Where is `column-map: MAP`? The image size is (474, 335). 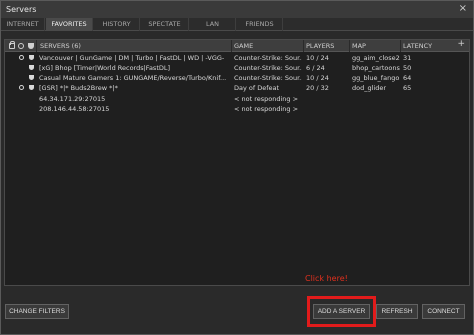
column-map: MAP is located at coordinates (359, 46).